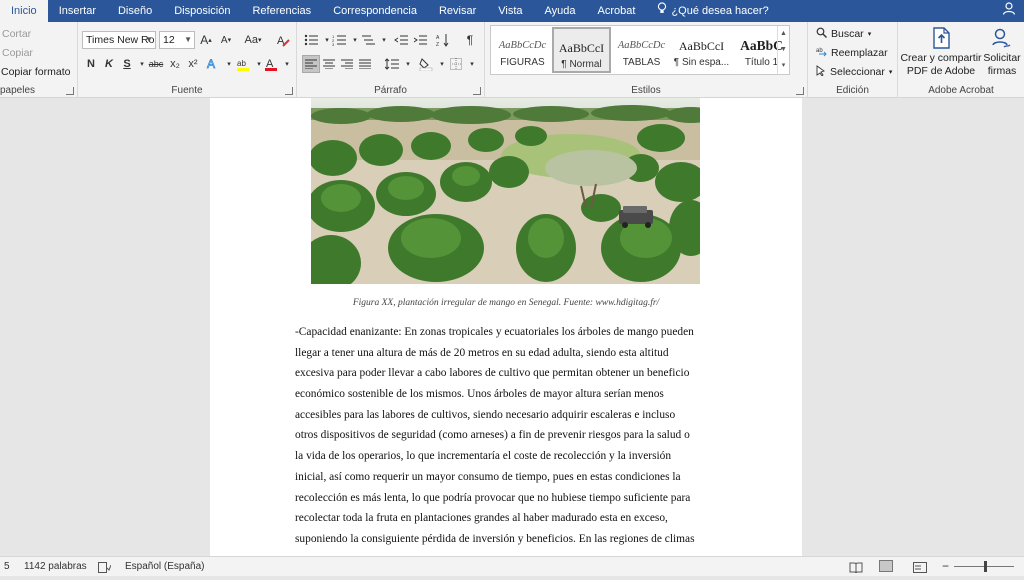 Image resolution: width=1024 pixels, height=580 pixels. I want to click on svg-text: ab, so click(819, 51).